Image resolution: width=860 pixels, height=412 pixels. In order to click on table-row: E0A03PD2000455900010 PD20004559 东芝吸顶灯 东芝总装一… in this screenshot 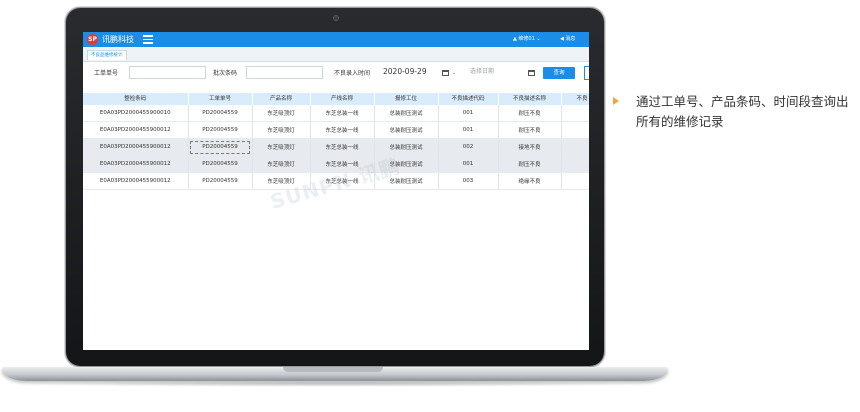, I will do `click(336, 113)`.